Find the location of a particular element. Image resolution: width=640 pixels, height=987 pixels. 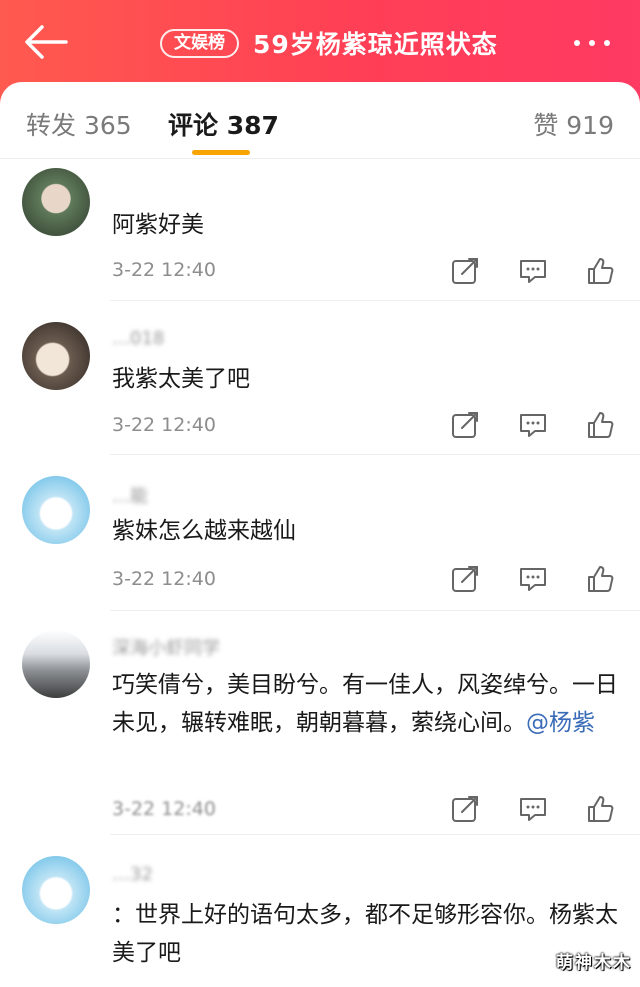

category-badge: 文娱榜 is located at coordinates (199, 43).